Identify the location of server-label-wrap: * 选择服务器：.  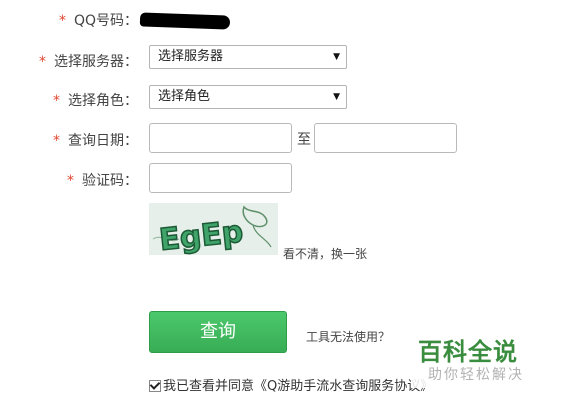
(88, 61).